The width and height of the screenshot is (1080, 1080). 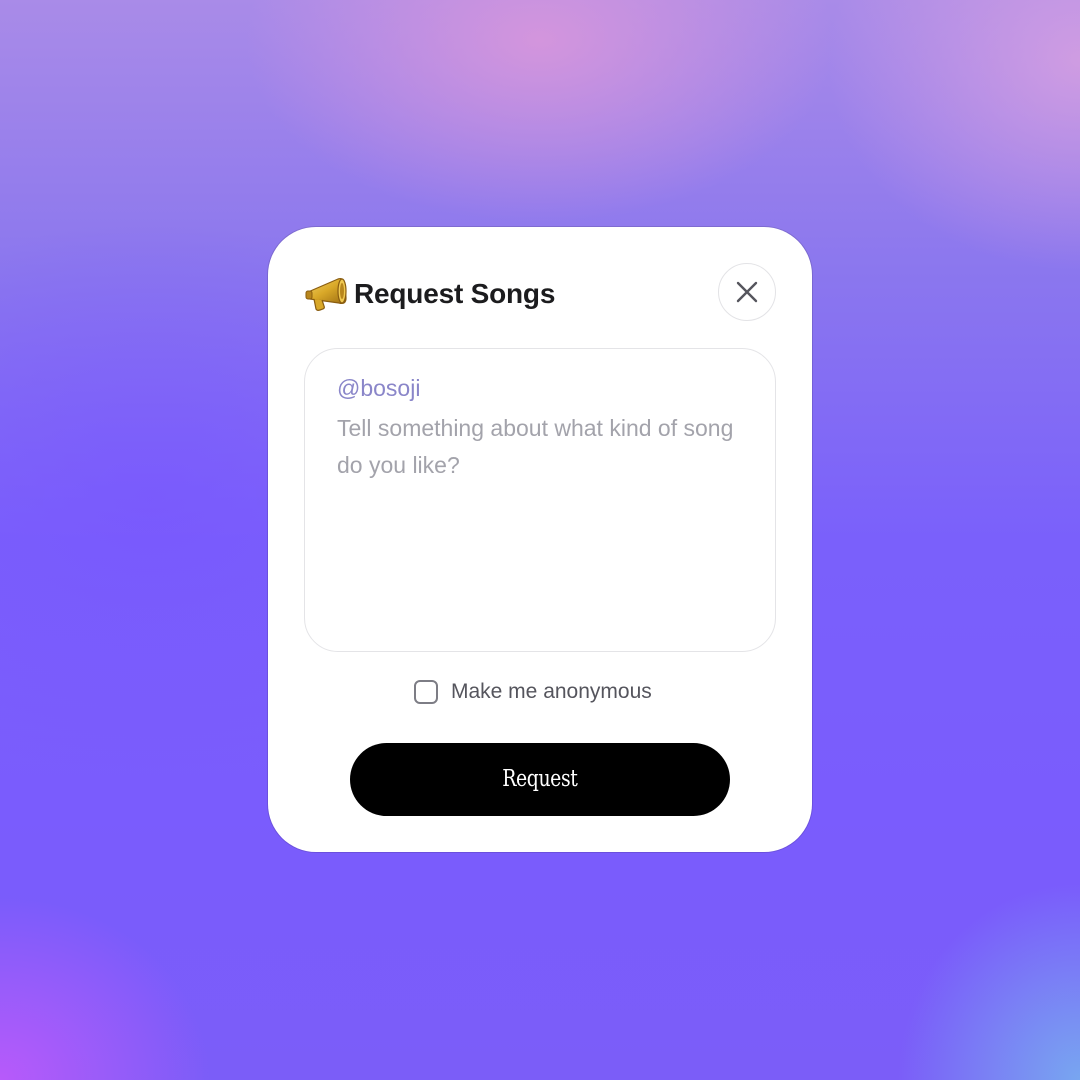 I want to click on dialog-title: Request Songs, so click(x=455, y=293).